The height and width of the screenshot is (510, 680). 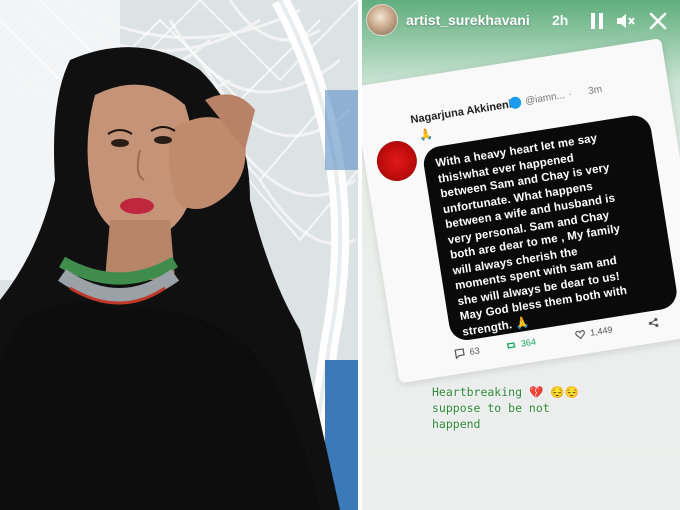 What do you see at coordinates (474, 351) in the screenshot?
I see `reply-count: 63` at bounding box center [474, 351].